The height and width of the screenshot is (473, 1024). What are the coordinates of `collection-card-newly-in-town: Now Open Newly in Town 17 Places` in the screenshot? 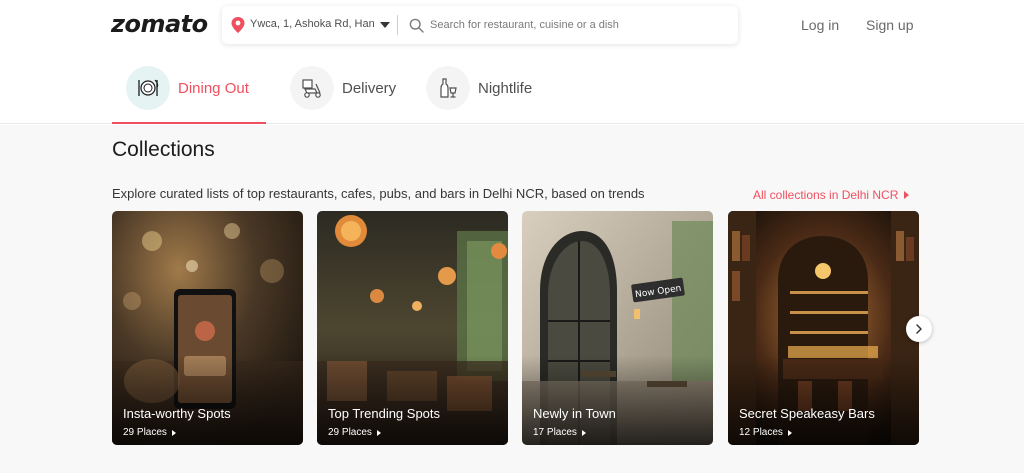 It's located at (617, 328).